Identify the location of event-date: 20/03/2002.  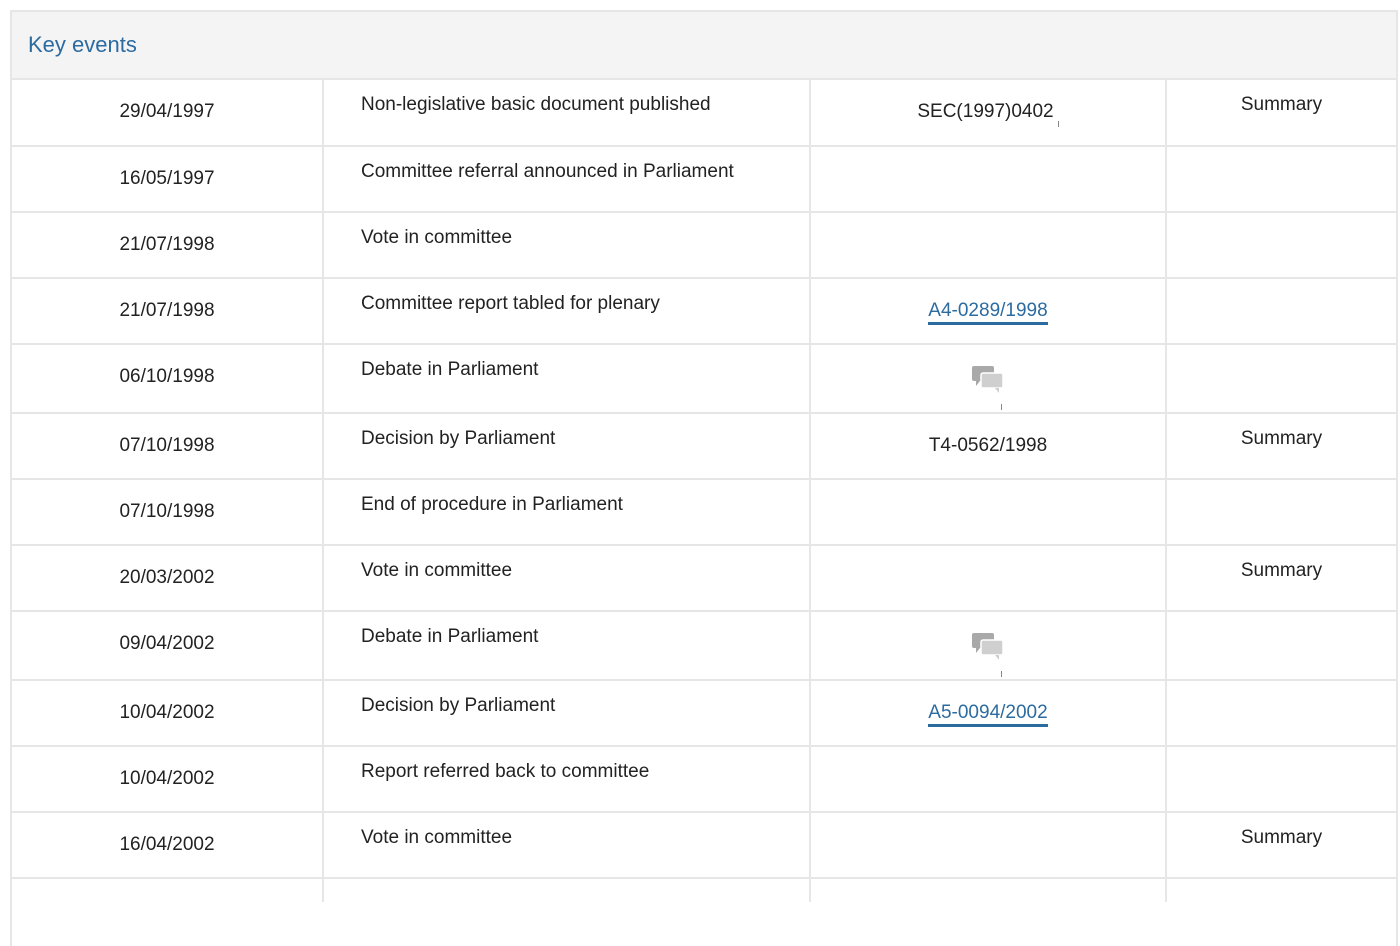
(167, 577).